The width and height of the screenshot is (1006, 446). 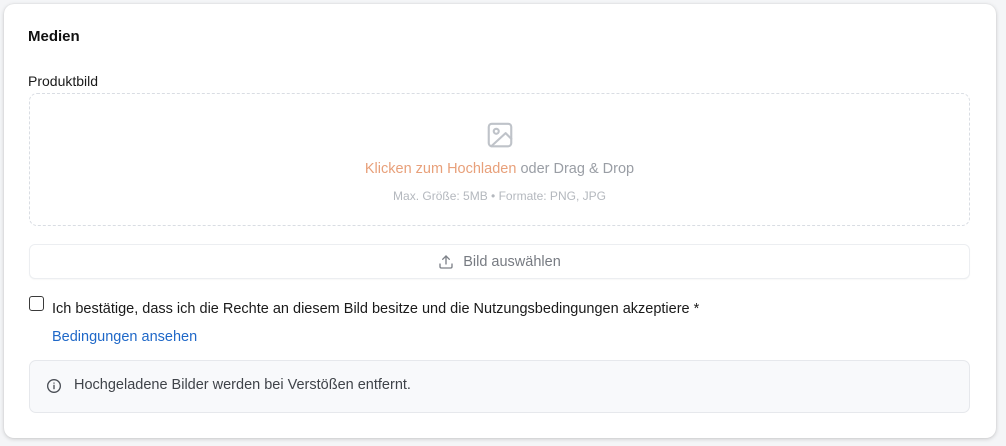 I want to click on dropzone-instructions: Klicken zum Hochladen oder Drag & Drop, so click(x=499, y=169).